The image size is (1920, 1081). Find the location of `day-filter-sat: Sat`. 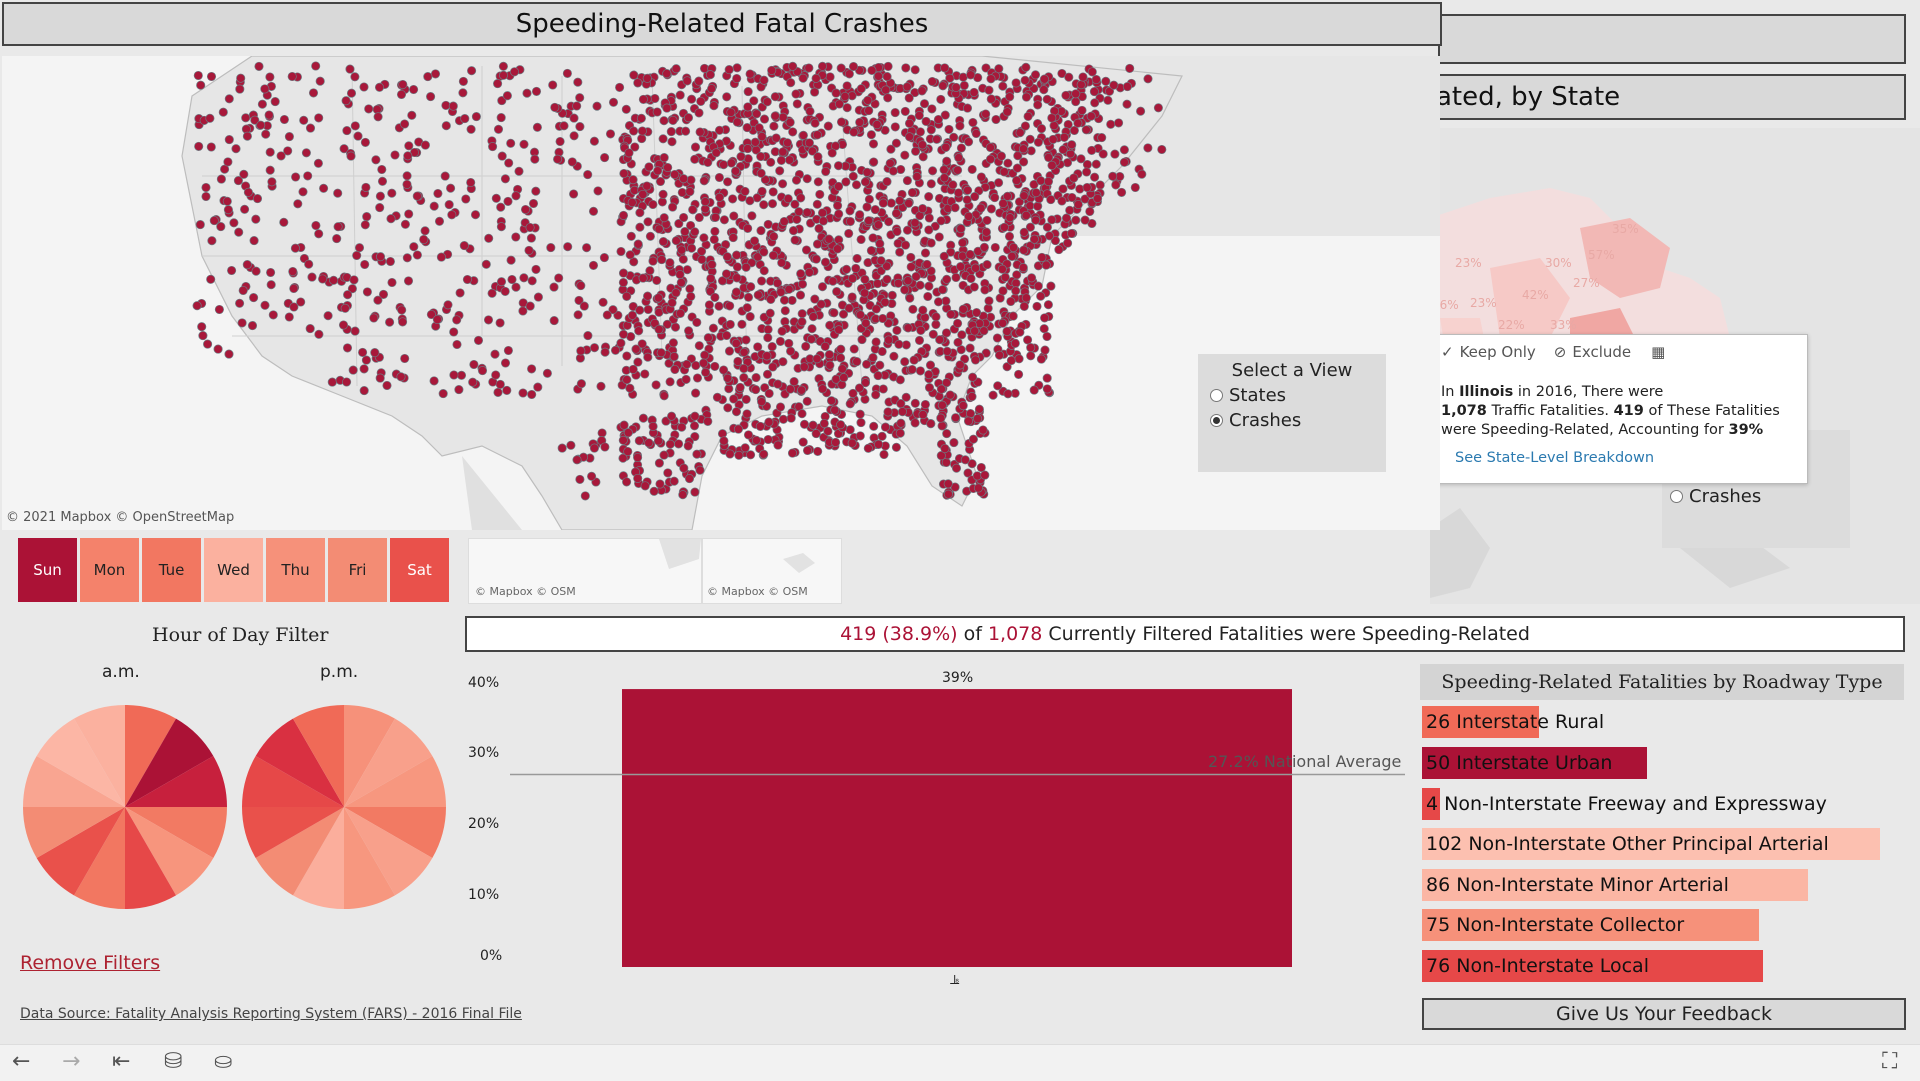

day-filter-sat: Sat is located at coordinates (419, 570).